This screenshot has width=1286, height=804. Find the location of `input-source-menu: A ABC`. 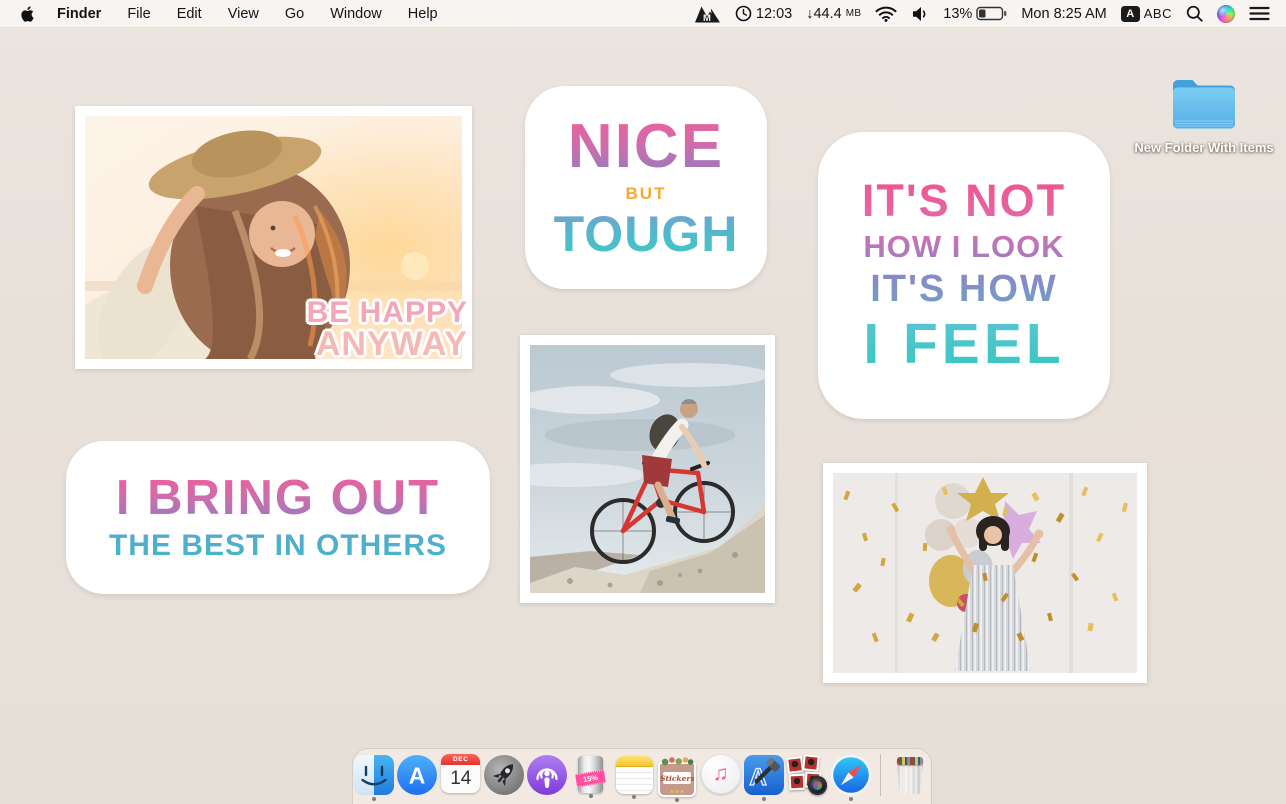

input-source-menu: A ABC is located at coordinates (1146, 13).